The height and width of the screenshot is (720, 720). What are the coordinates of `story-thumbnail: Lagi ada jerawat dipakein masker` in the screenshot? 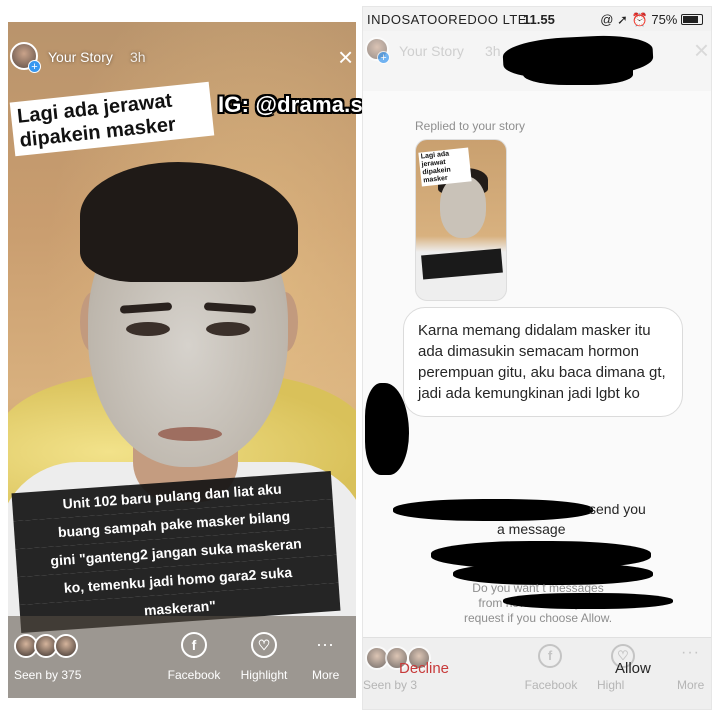 It's located at (461, 220).